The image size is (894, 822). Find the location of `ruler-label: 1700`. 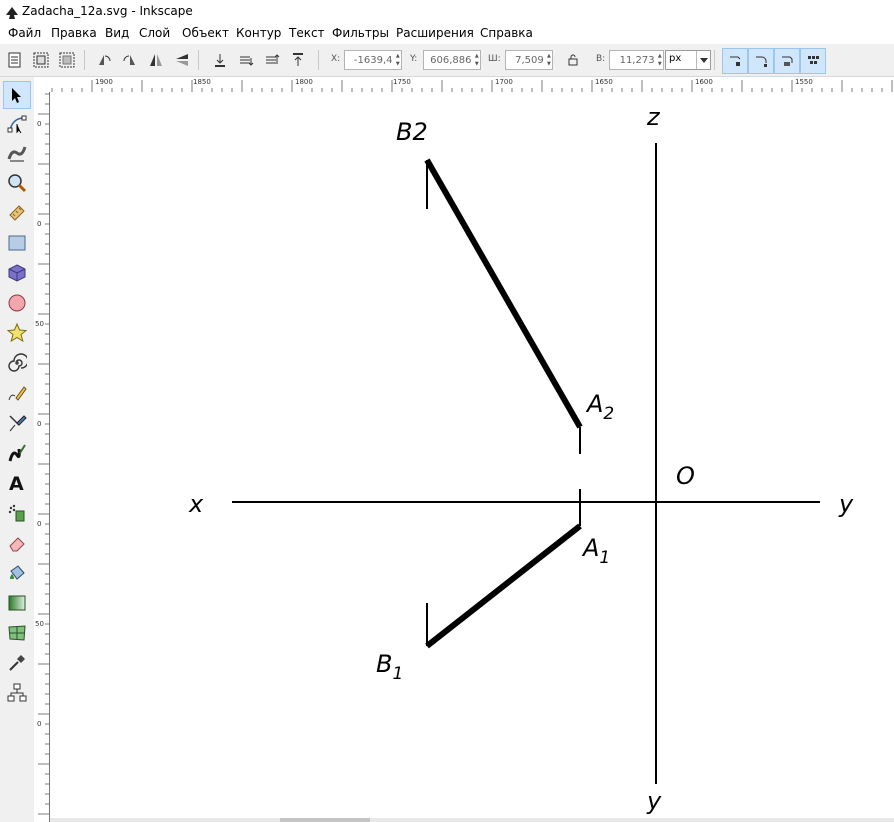

ruler-label: 1700 is located at coordinates (504, 82).